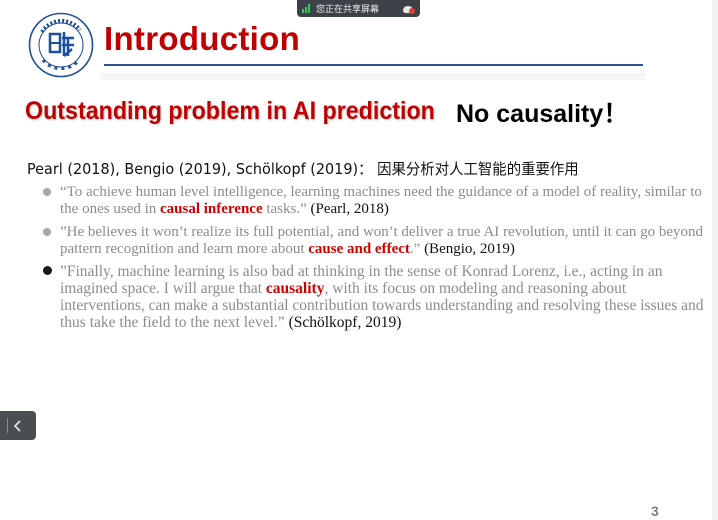  I want to click on highlight-causality: causality, so click(295, 288).